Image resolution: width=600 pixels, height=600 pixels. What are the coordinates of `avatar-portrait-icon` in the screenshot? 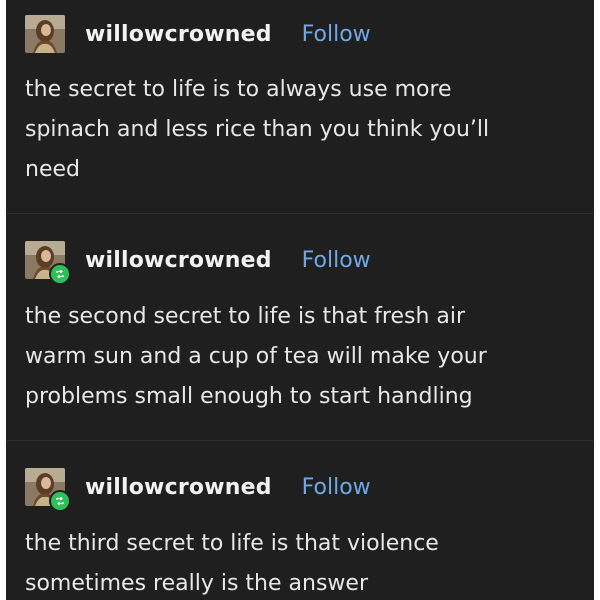 It's located at (45, 34).